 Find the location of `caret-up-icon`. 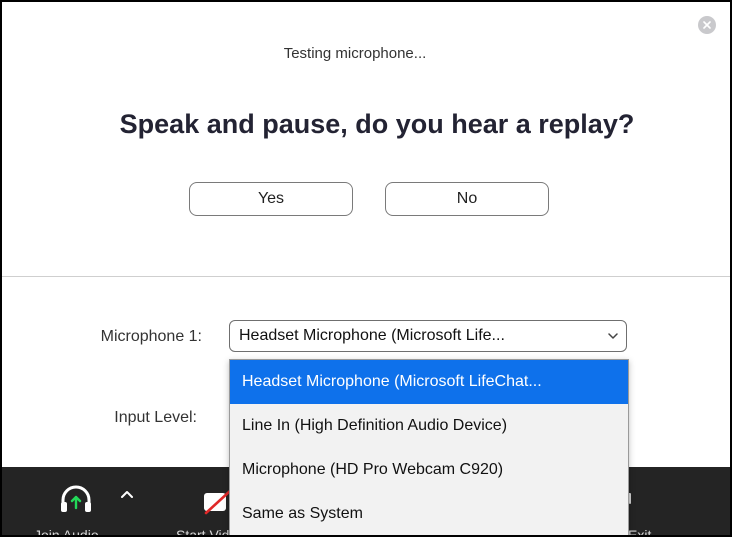

caret-up-icon is located at coordinates (127, 495).